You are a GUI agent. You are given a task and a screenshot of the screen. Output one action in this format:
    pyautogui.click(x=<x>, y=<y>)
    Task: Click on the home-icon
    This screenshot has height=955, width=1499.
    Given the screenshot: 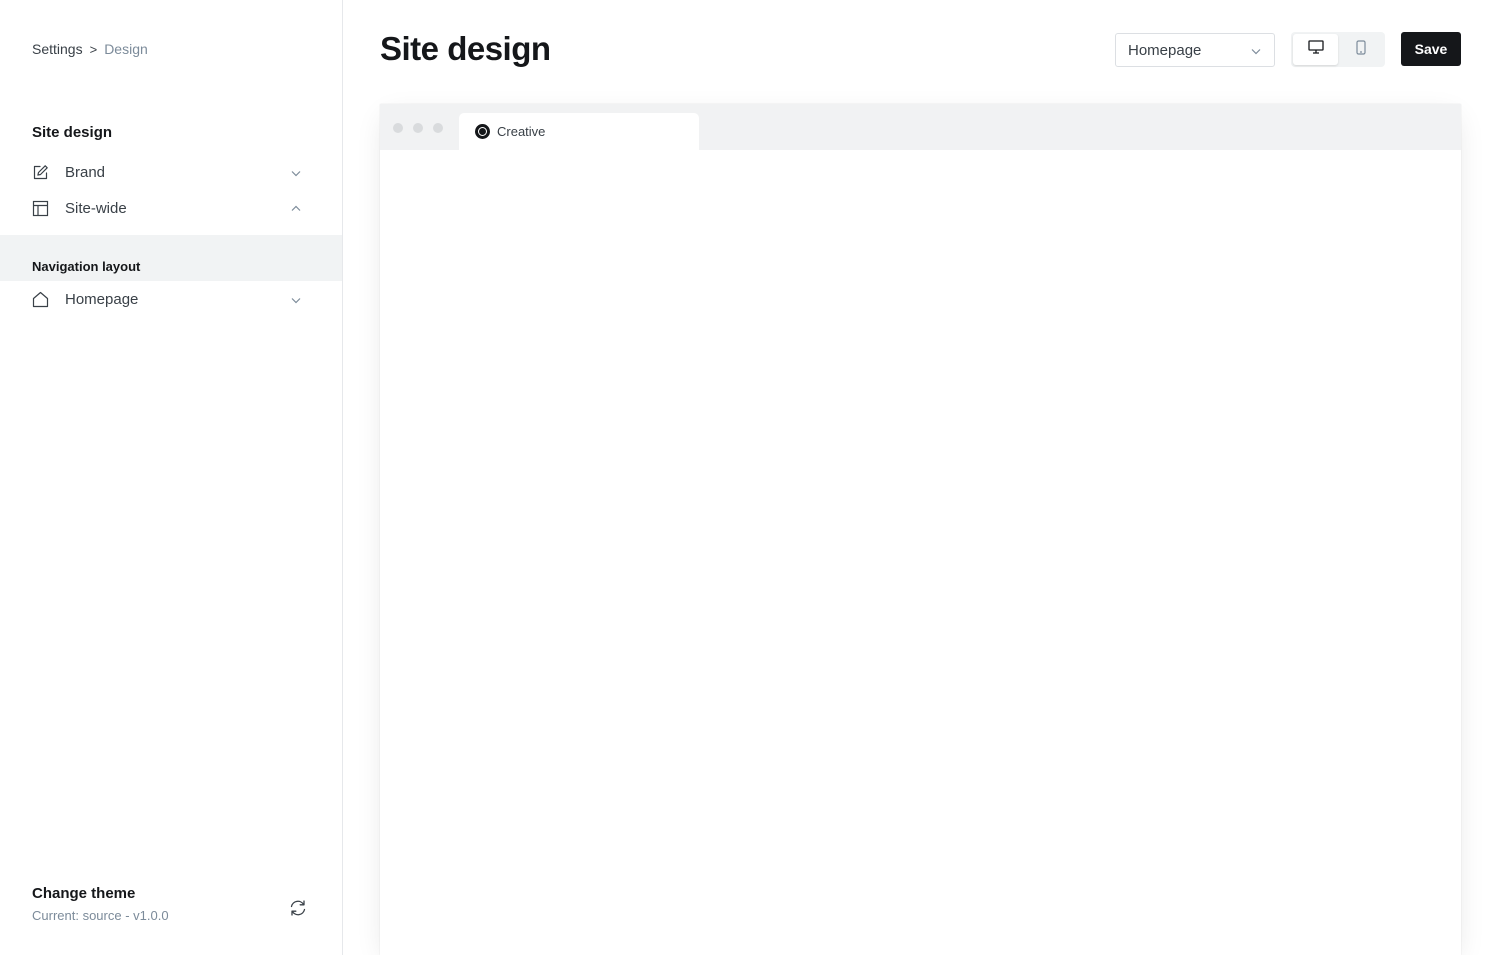 What is the action you would take?
    pyautogui.click(x=40, y=299)
    